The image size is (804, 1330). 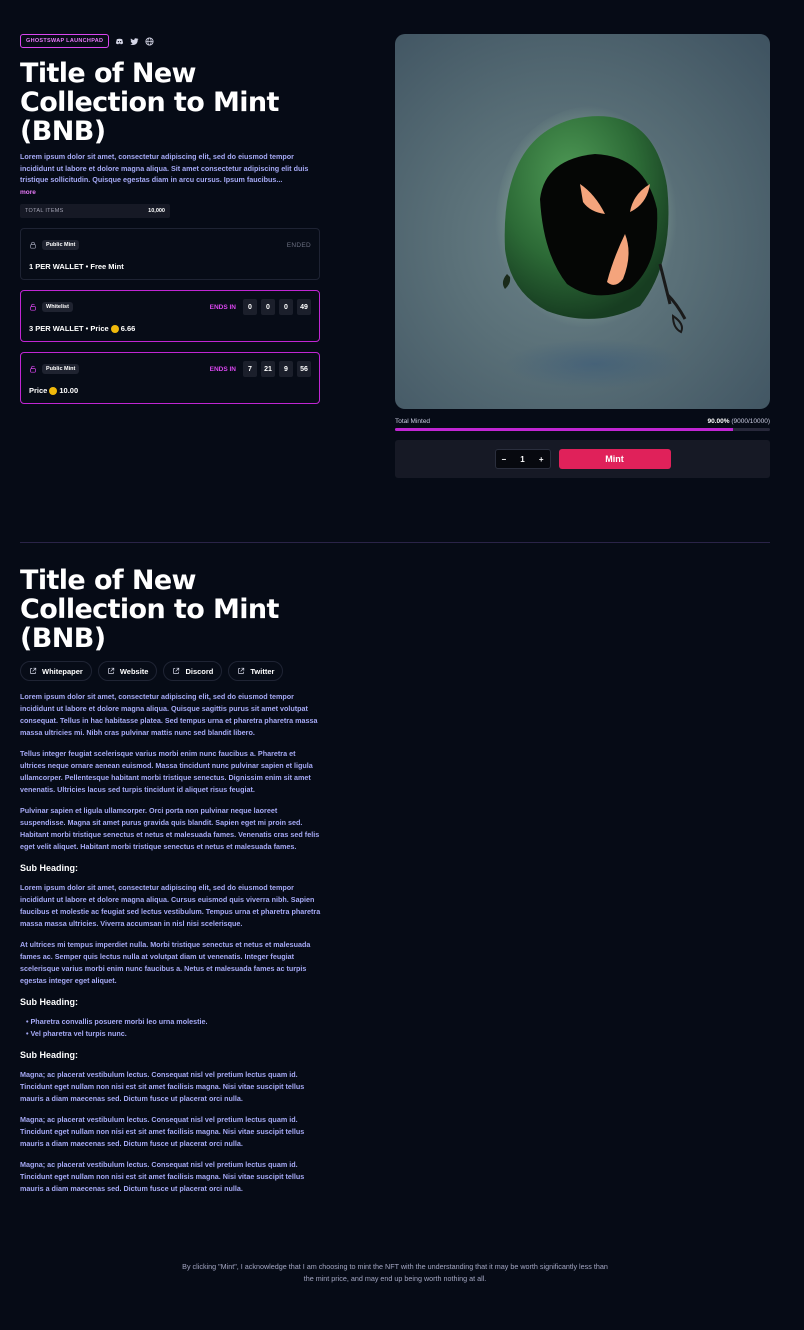 What do you see at coordinates (260, 307) in the screenshot?
I see `countdown: ENDS IN 0 0 0 49` at bounding box center [260, 307].